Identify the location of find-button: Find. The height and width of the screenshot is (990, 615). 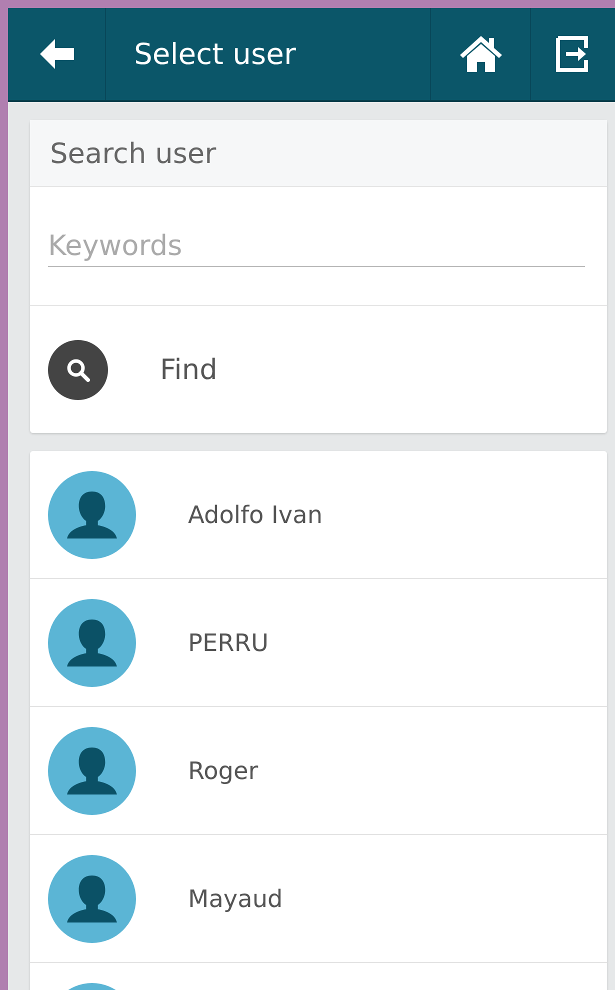
(318, 369).